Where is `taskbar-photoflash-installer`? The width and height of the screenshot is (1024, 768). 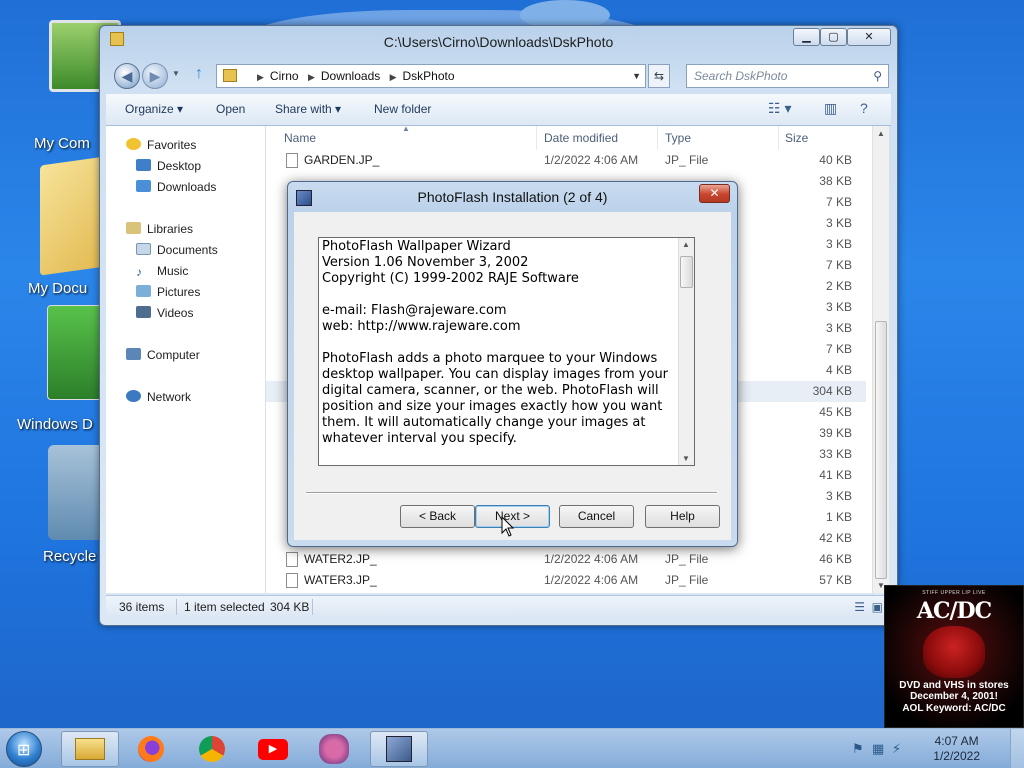 taskbar-photoflash-installer is located at coordinates (399, 749).